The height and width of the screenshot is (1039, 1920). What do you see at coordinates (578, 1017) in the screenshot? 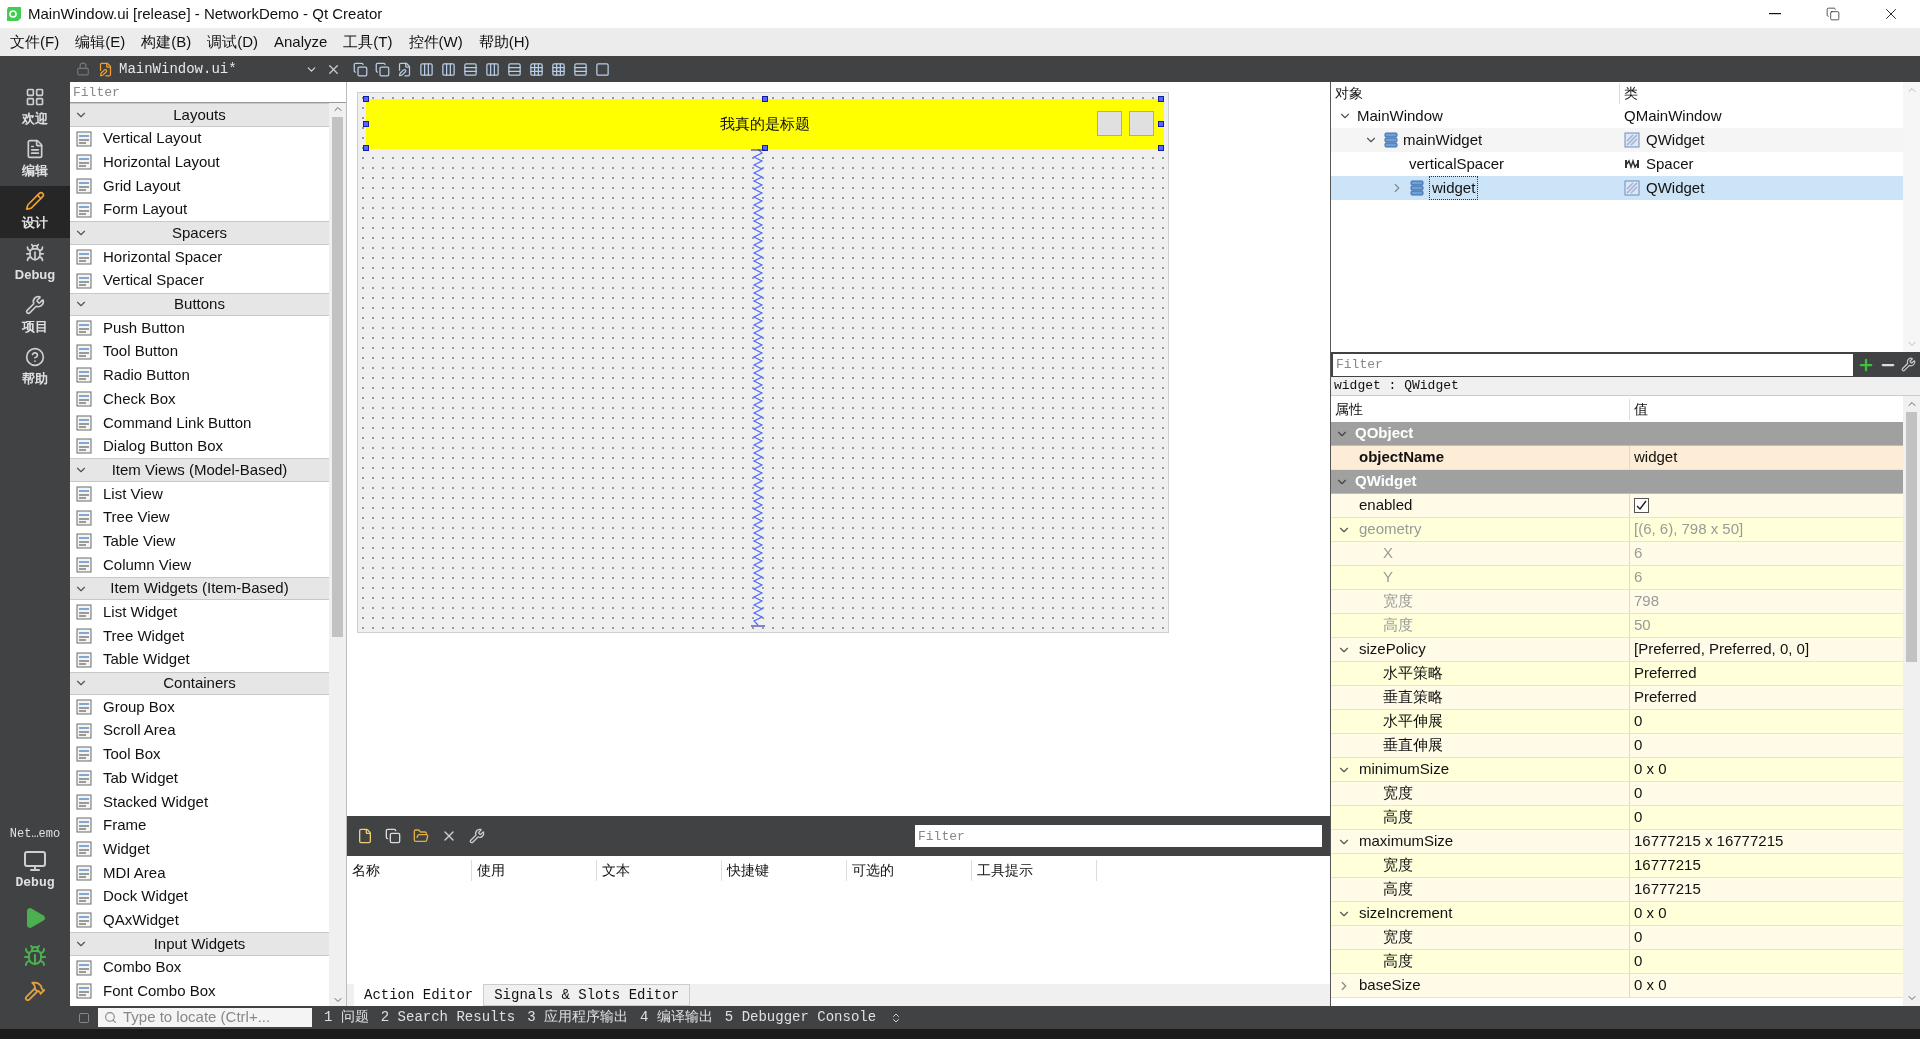
I see `output-tab: 3 应用程序输出` at bounding box center [578, 1017].